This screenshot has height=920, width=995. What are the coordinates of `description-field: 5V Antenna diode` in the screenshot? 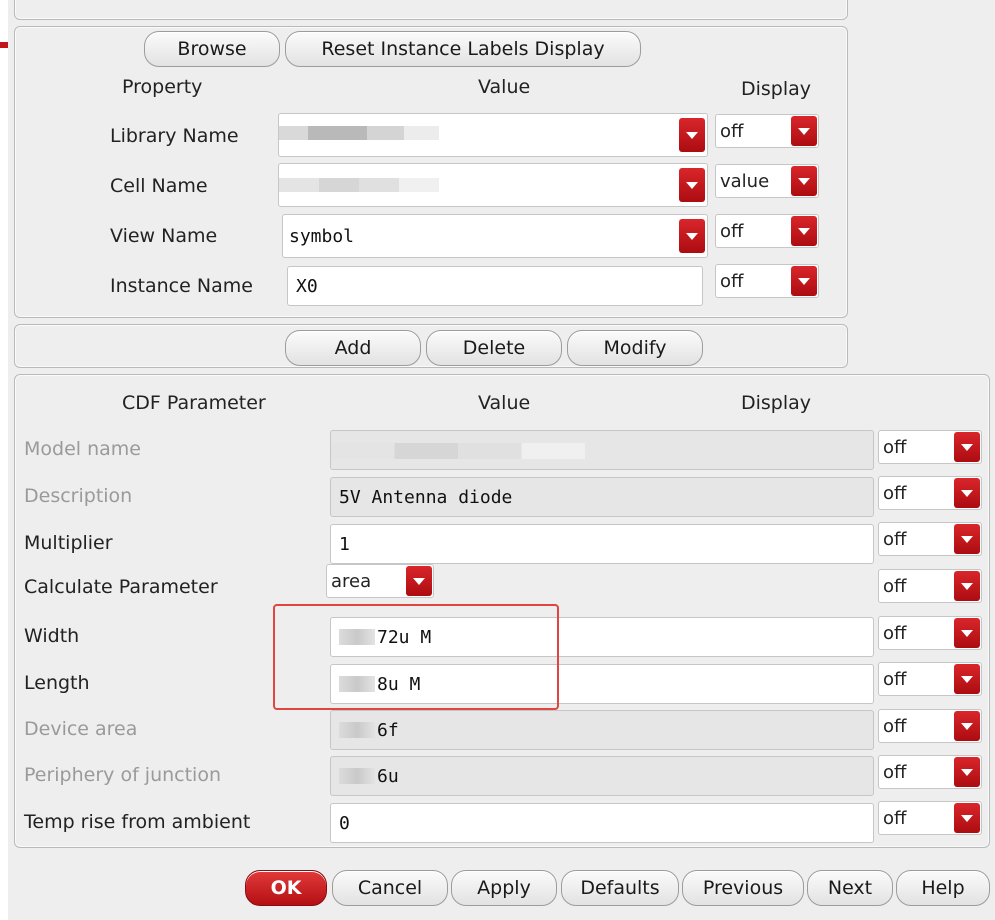 It's located at (602, 497).